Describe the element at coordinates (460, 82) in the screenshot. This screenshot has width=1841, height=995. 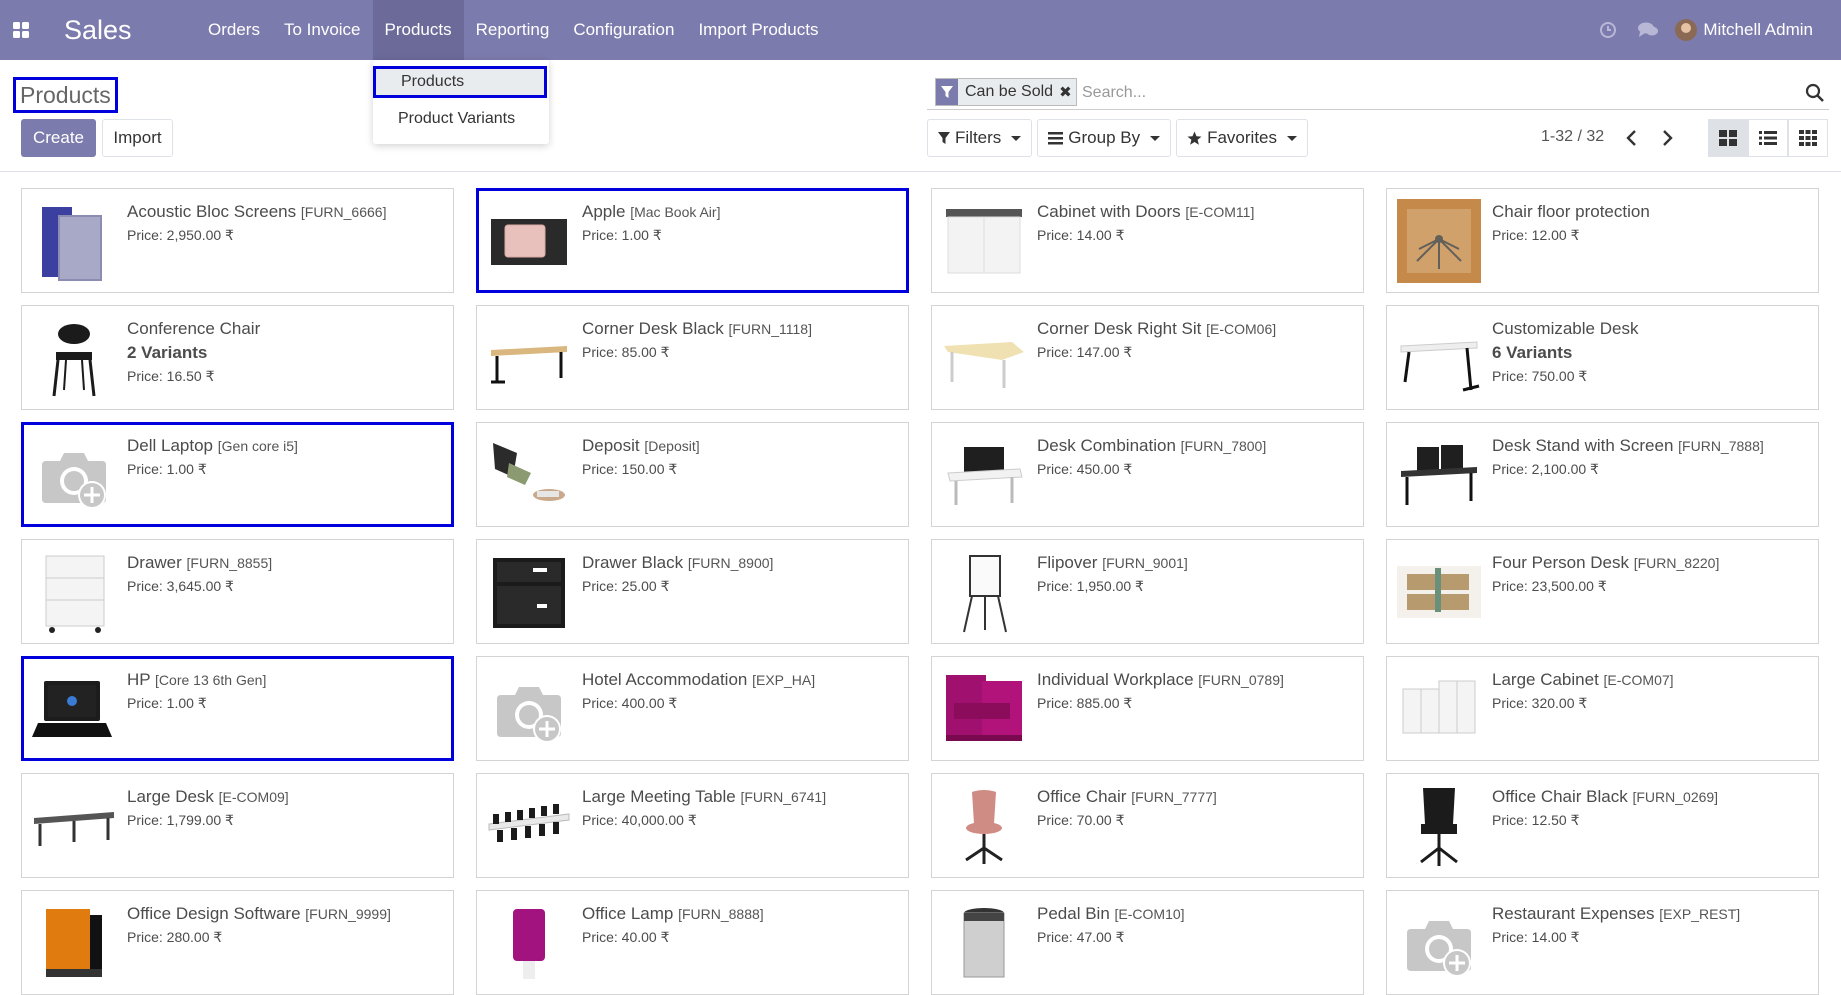
I see `dropdown-item-products: Products` at that location.